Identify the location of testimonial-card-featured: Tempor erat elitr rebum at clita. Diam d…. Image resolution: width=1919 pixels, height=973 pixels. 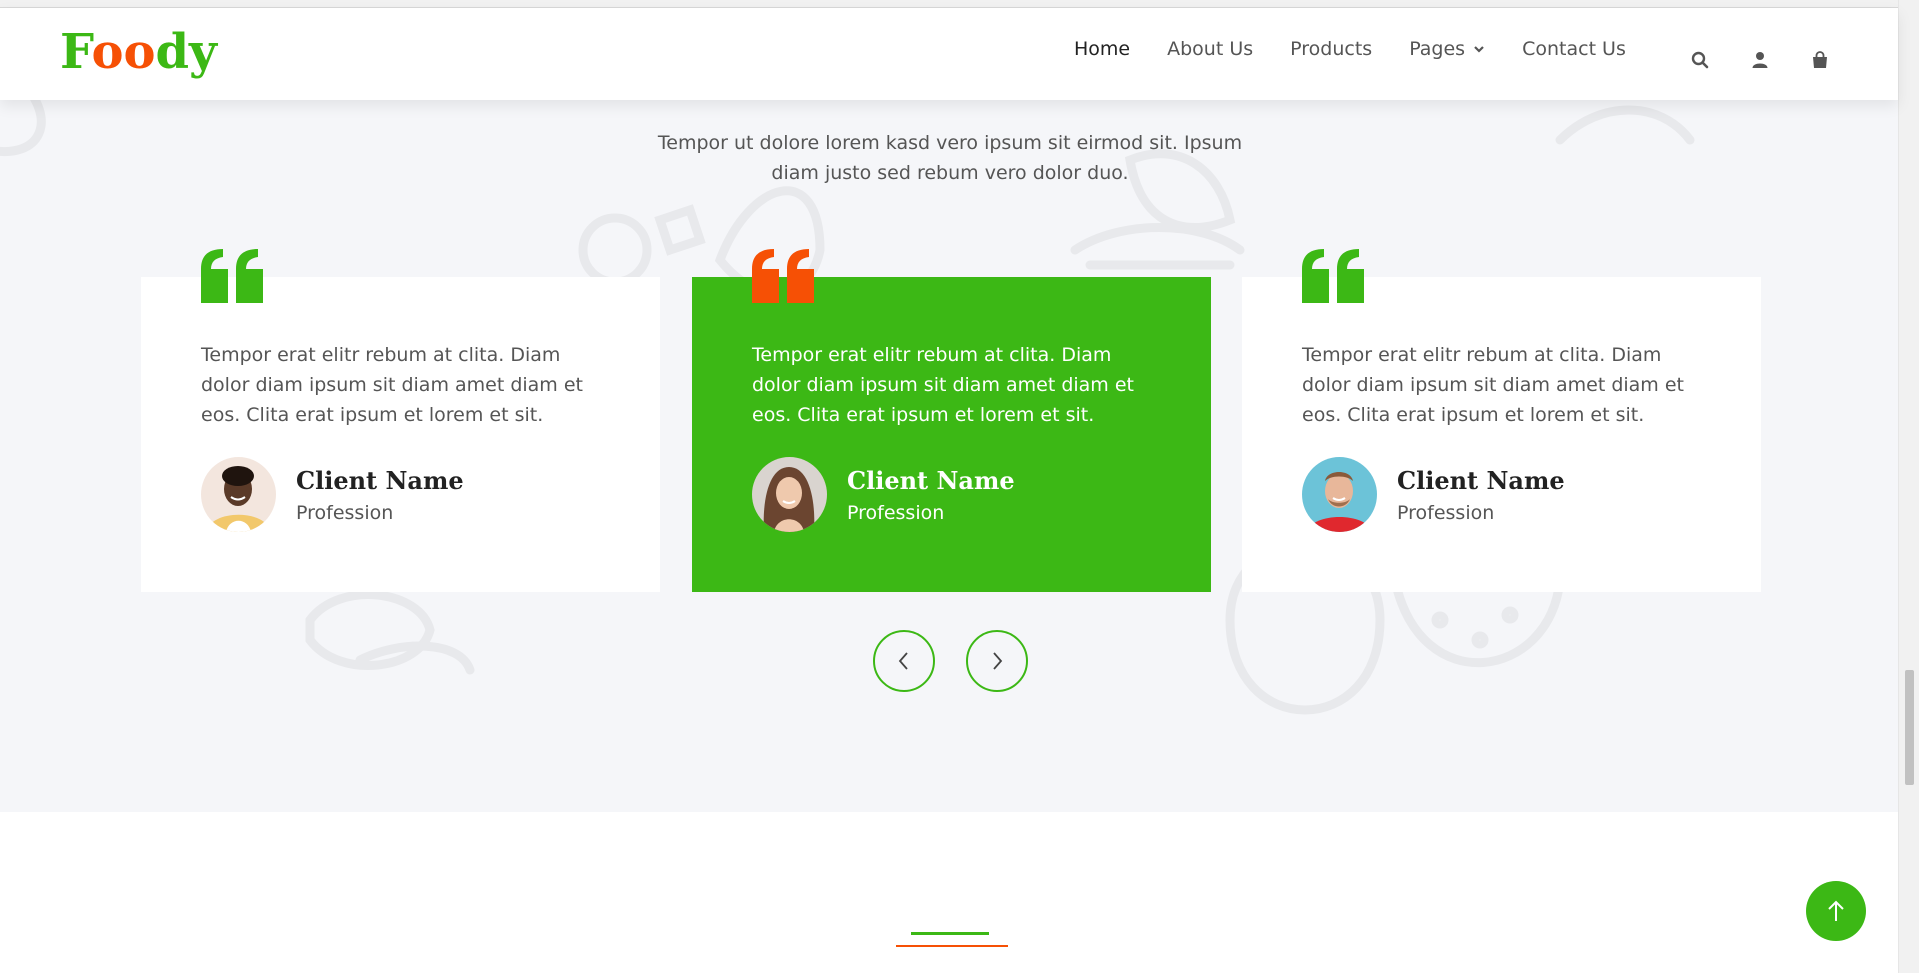
(951, 420).